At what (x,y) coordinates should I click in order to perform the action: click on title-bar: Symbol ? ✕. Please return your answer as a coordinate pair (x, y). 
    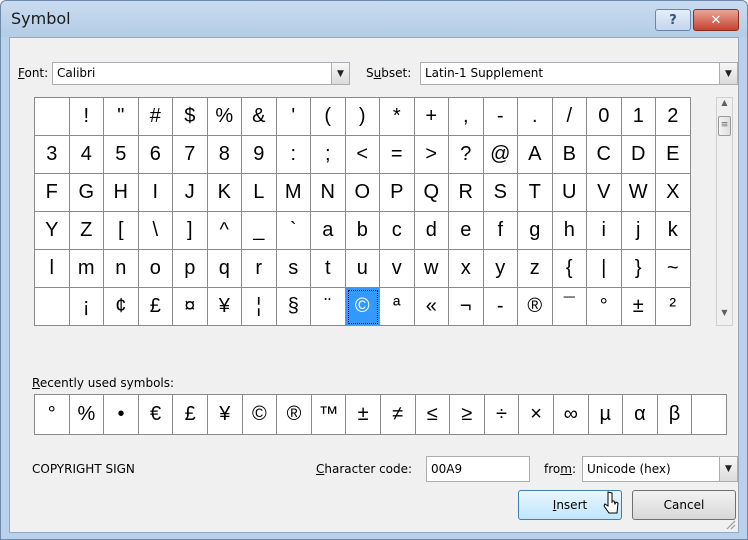
    Looking at the image, I should click on (374, 19).